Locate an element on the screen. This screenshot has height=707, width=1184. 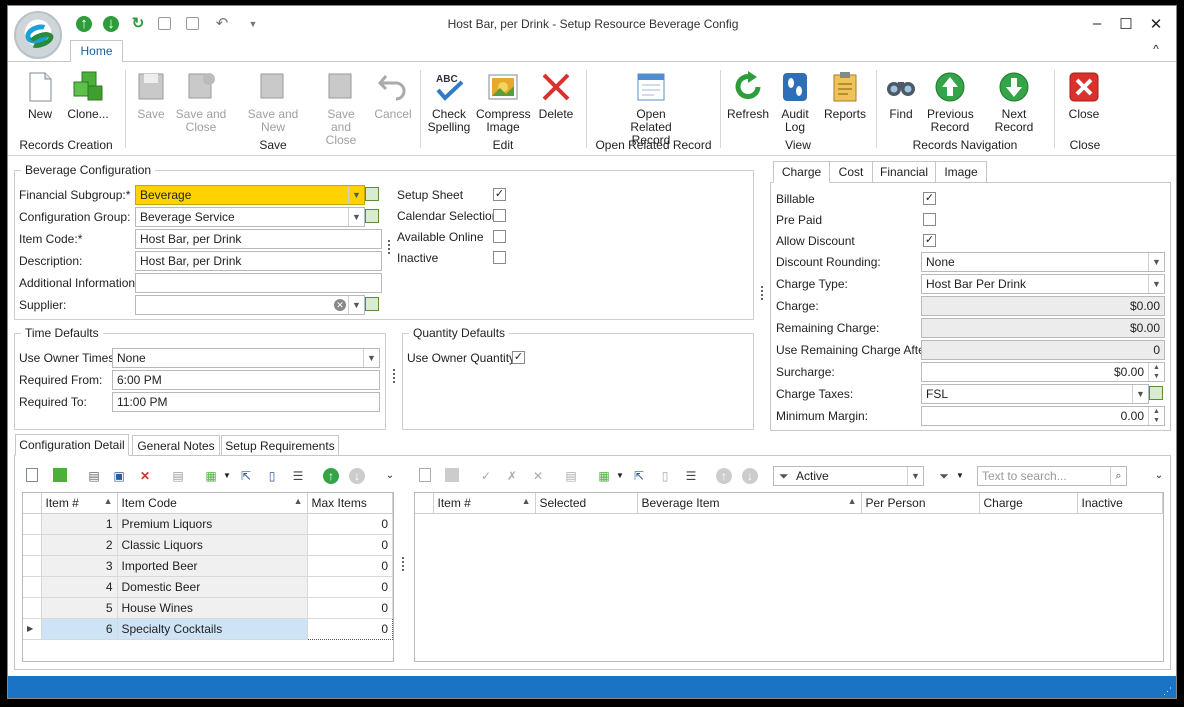
minimize-button: – is located at coordinates (1097, 24).